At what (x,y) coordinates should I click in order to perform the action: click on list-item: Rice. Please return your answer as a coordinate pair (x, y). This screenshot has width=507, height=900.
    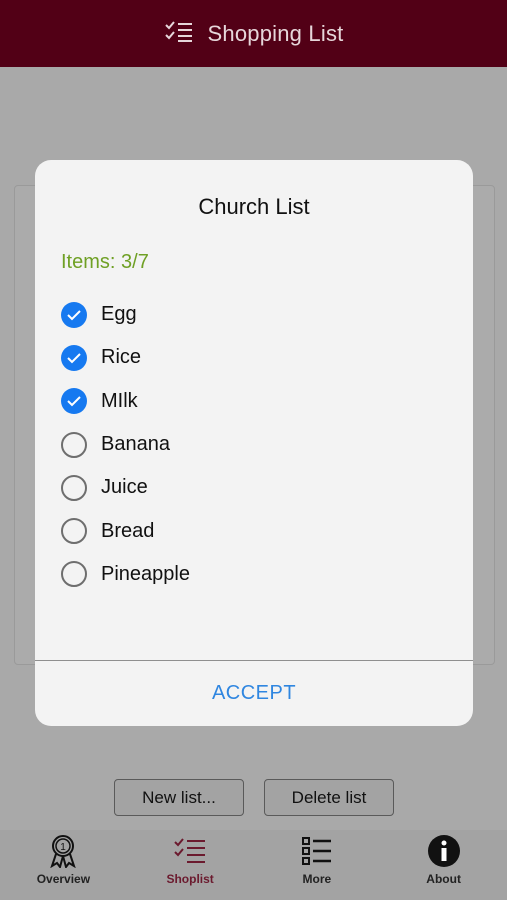
    Looking at the image, I should click on (251, 357).